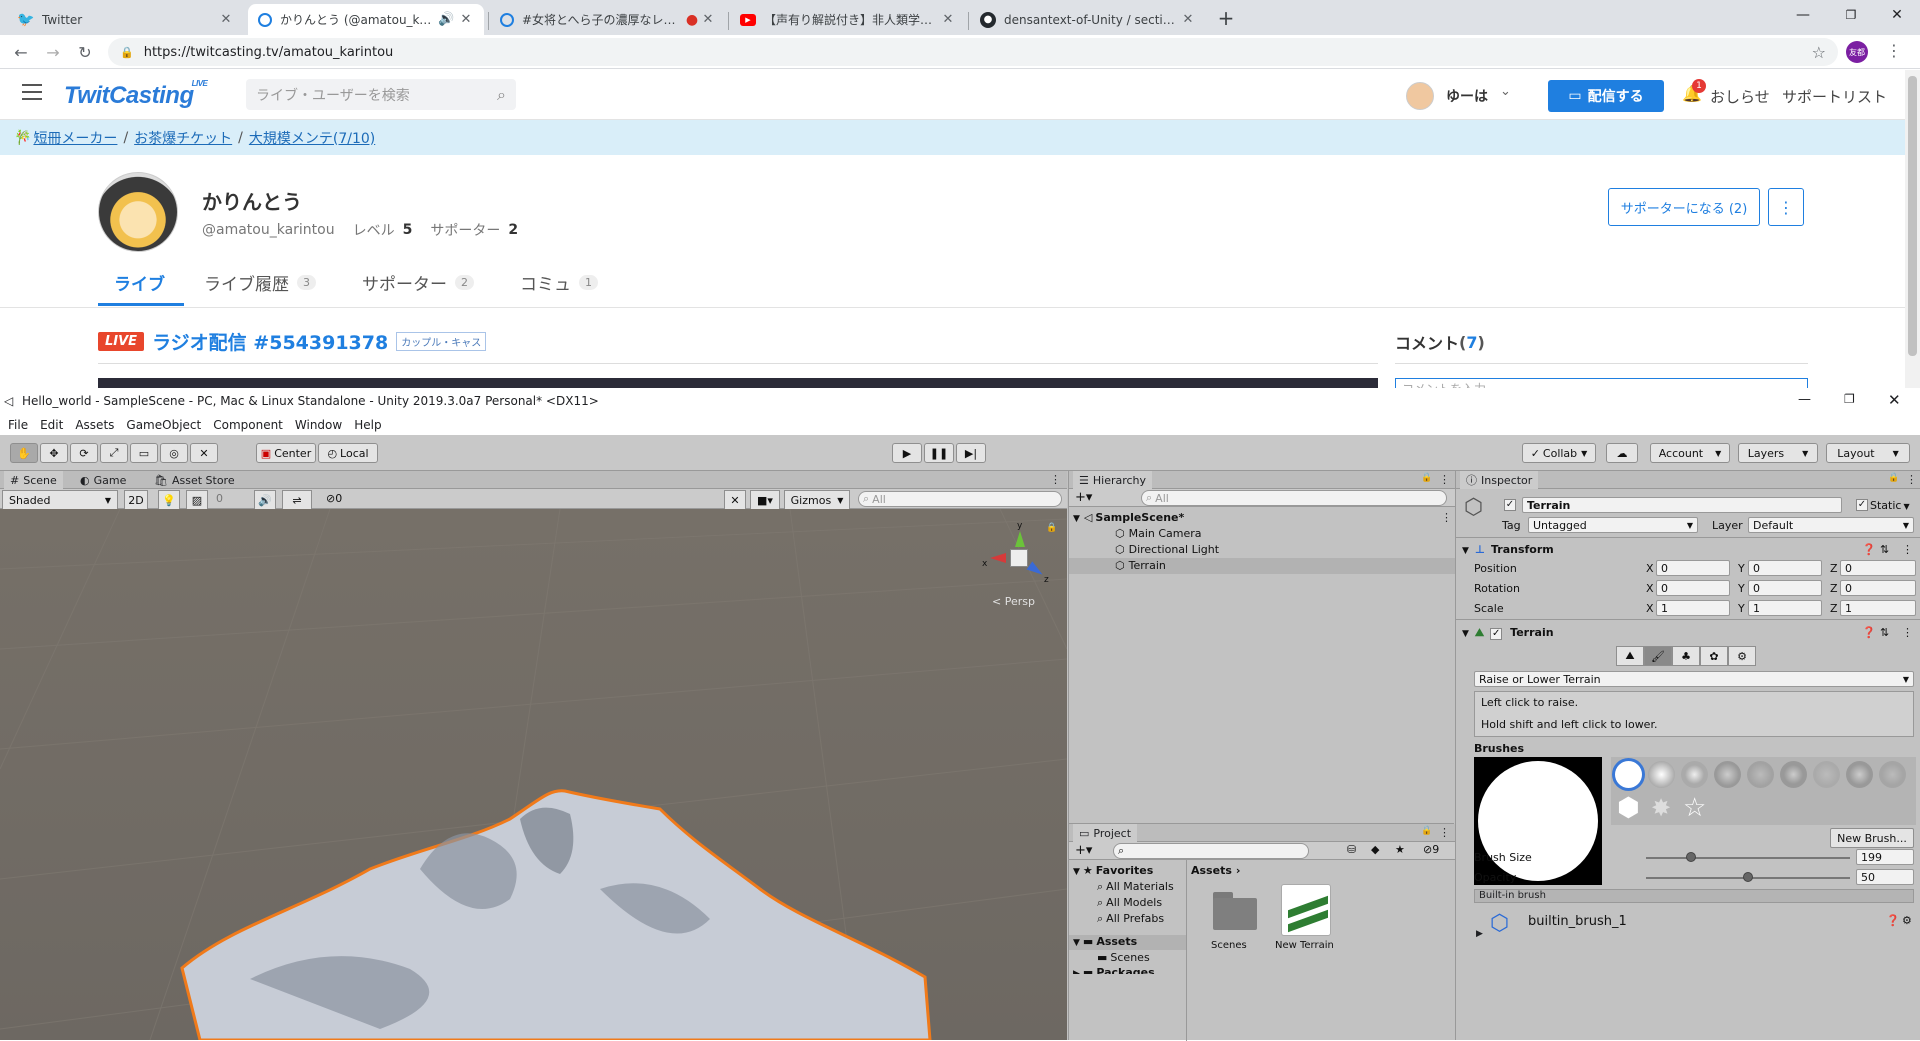 This screenshot has height=1041, width=1920. I want to click on rotation-x-field: 0, so click(1693, 588).